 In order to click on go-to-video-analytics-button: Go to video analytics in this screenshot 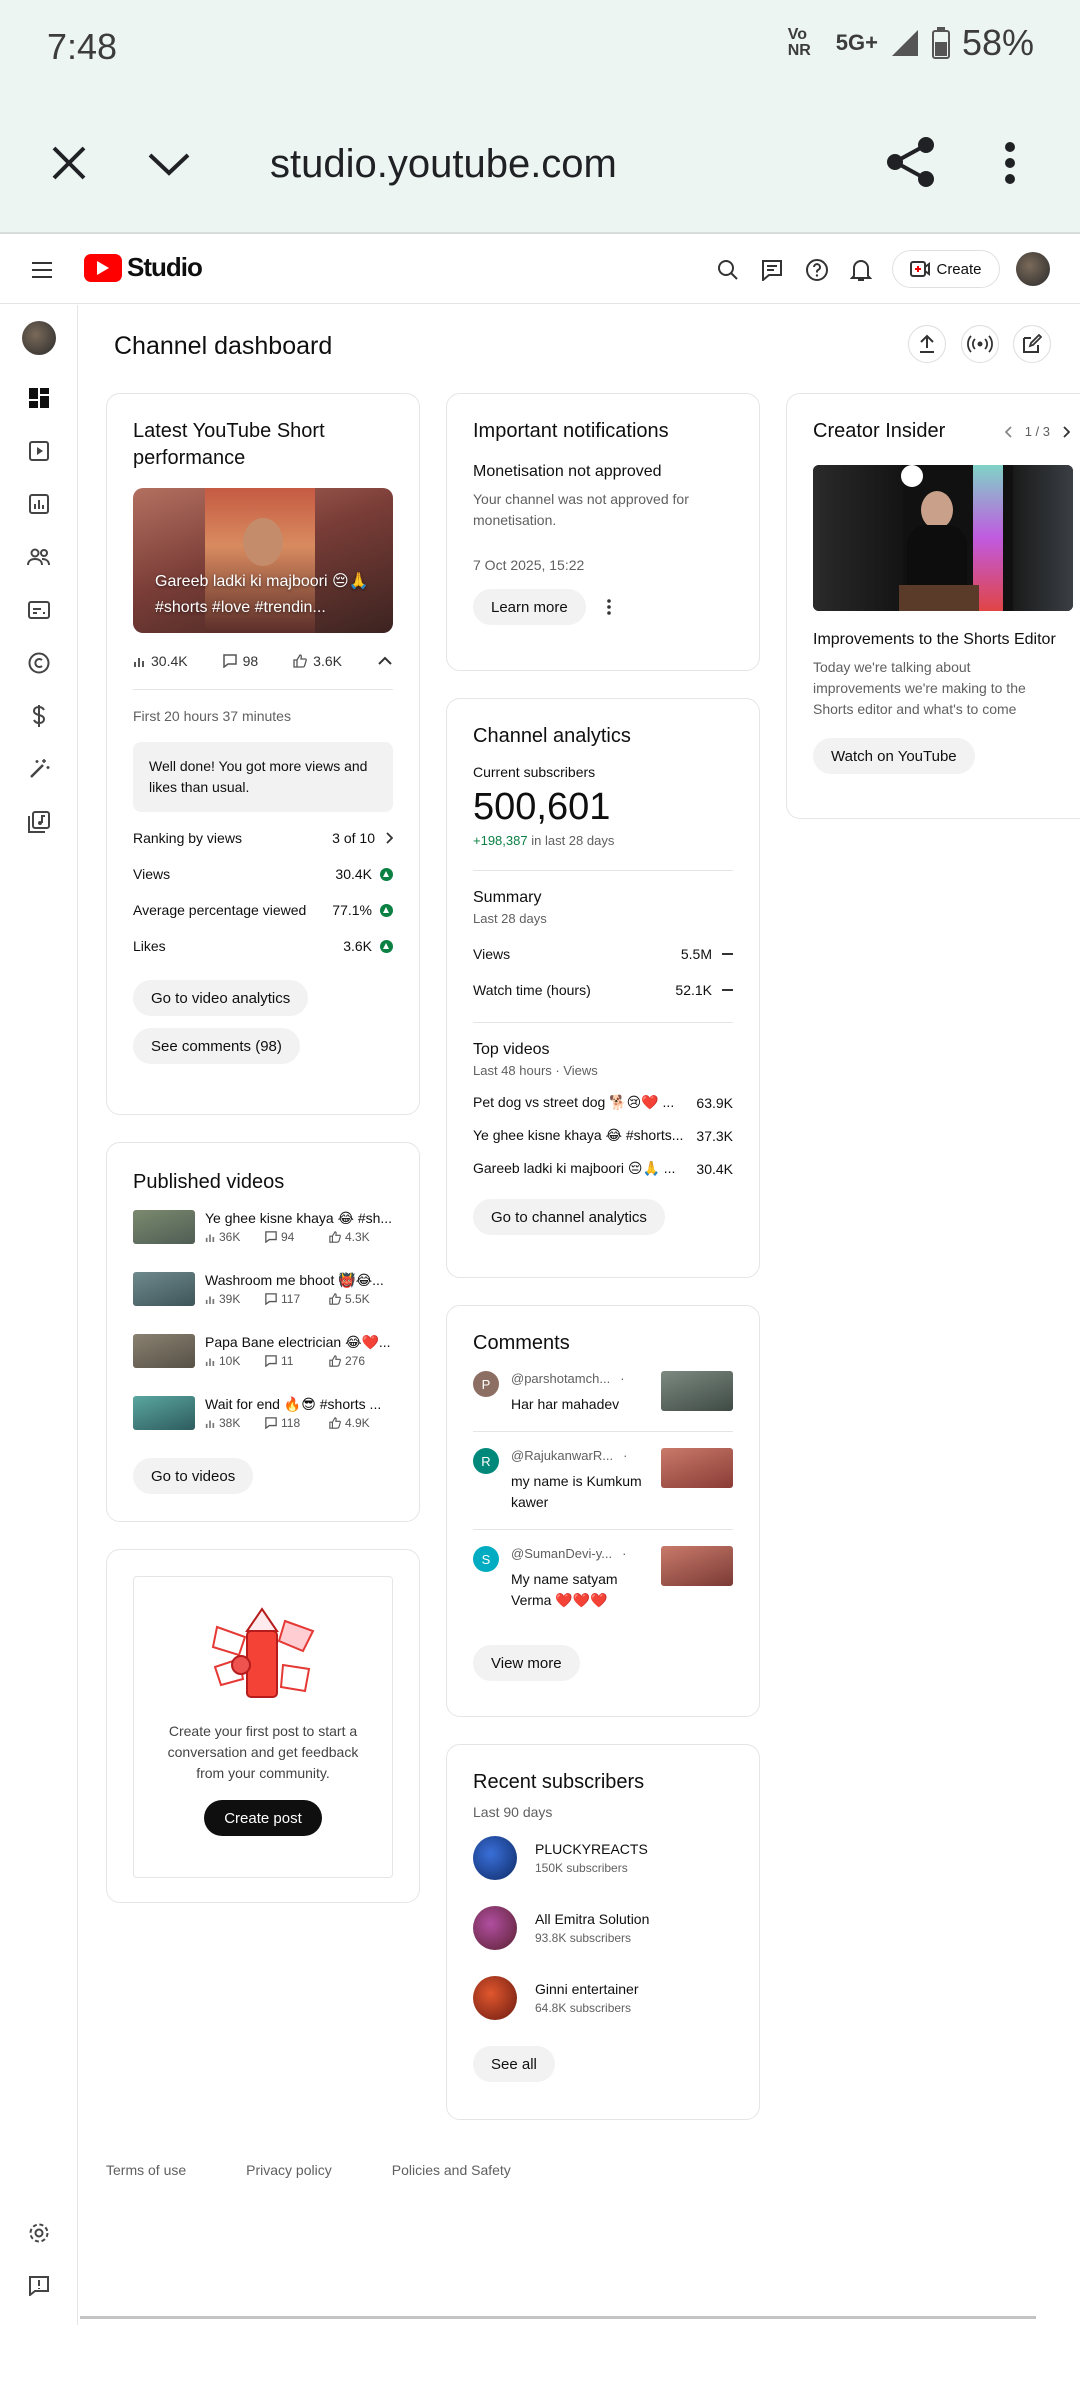, I will do `click(221, 998)`.